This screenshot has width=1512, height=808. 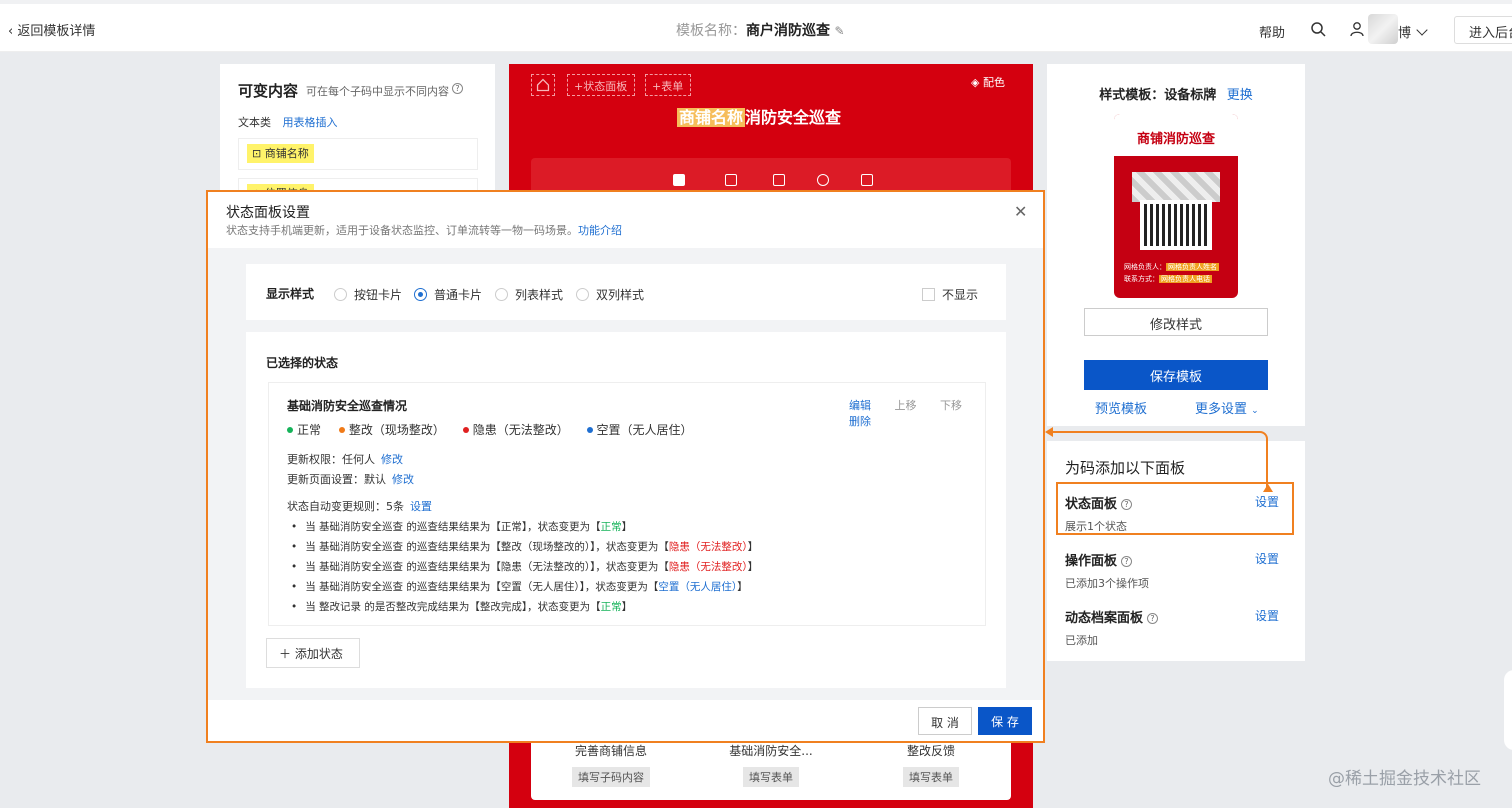 I want to click on rules-settings-link: 设置, so click(x=421, y=506).